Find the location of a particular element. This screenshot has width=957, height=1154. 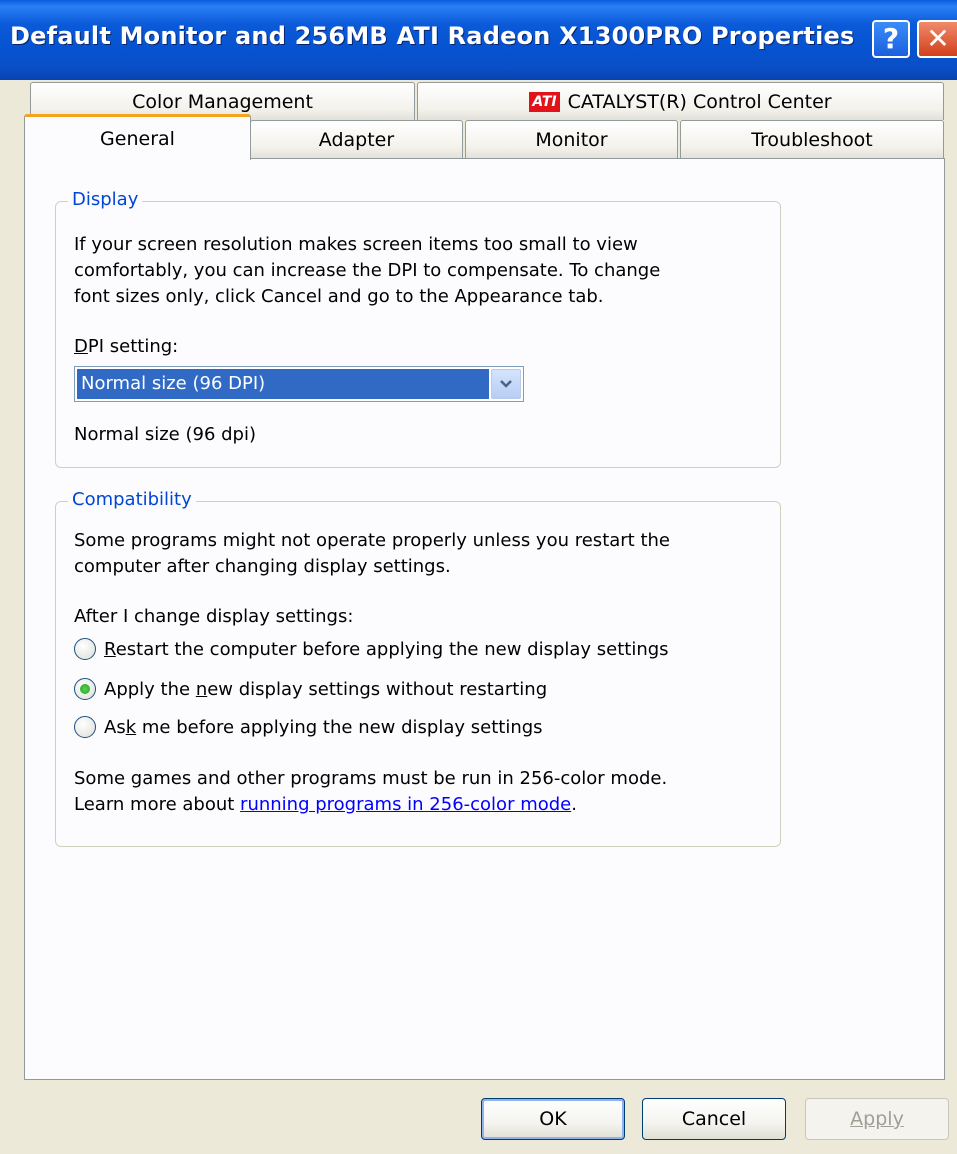

tab-label: General is located at coordinates (137, 138).